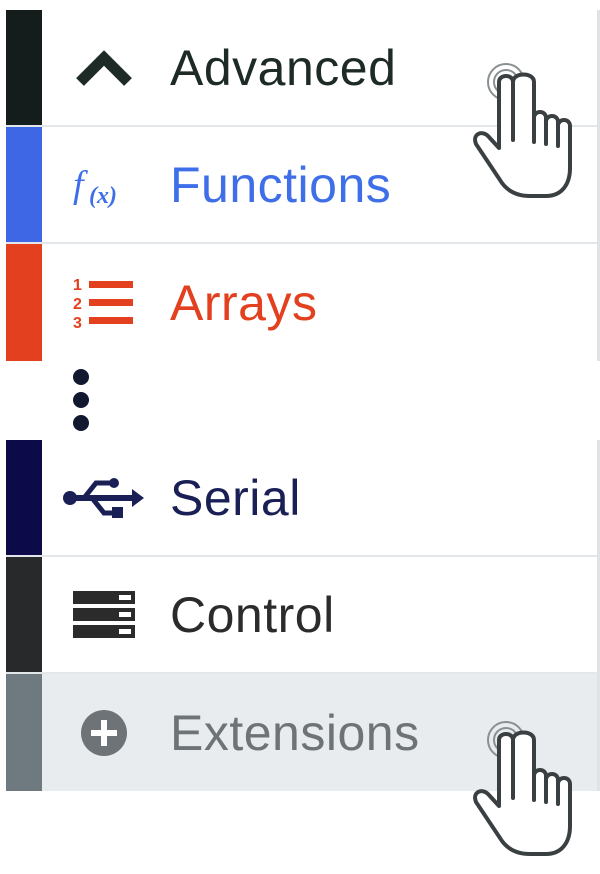  Describe the element at coordinates (244, 302) in the screenshot. I see `category-label: Arrays` at that location.